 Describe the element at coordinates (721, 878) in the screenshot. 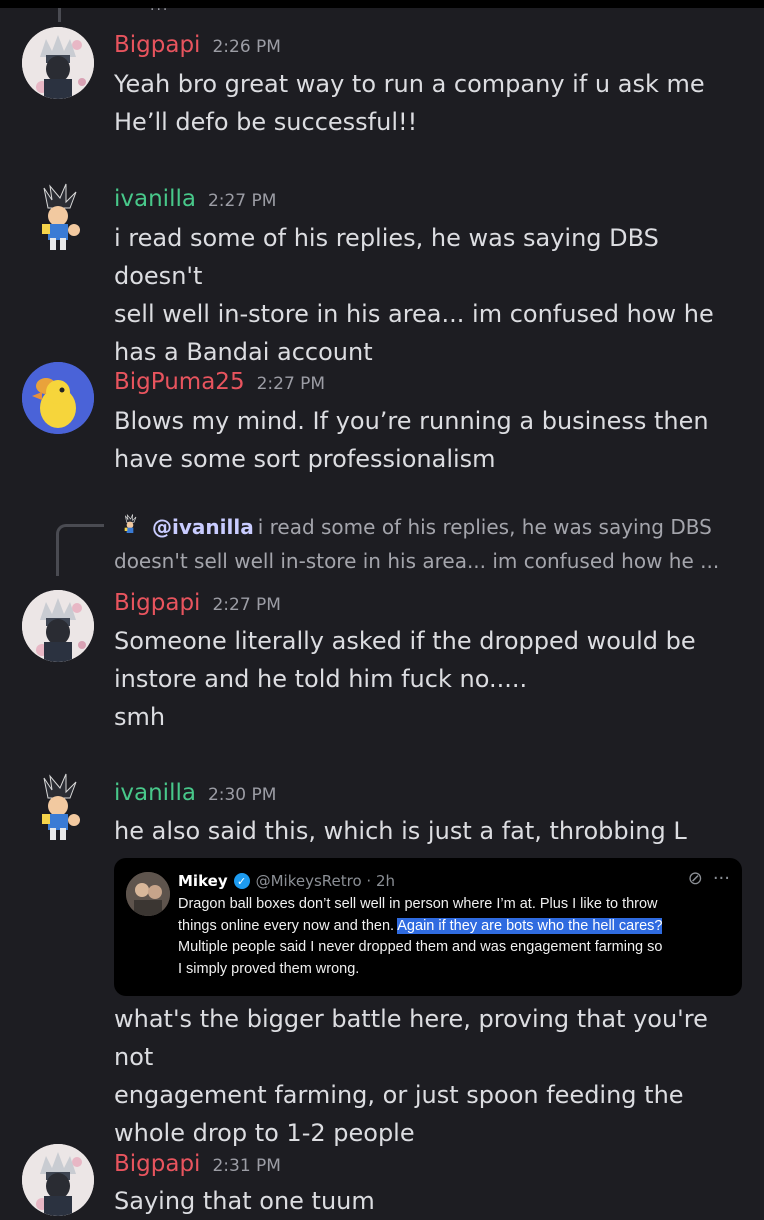

I see `more-icon: ···` at that location.